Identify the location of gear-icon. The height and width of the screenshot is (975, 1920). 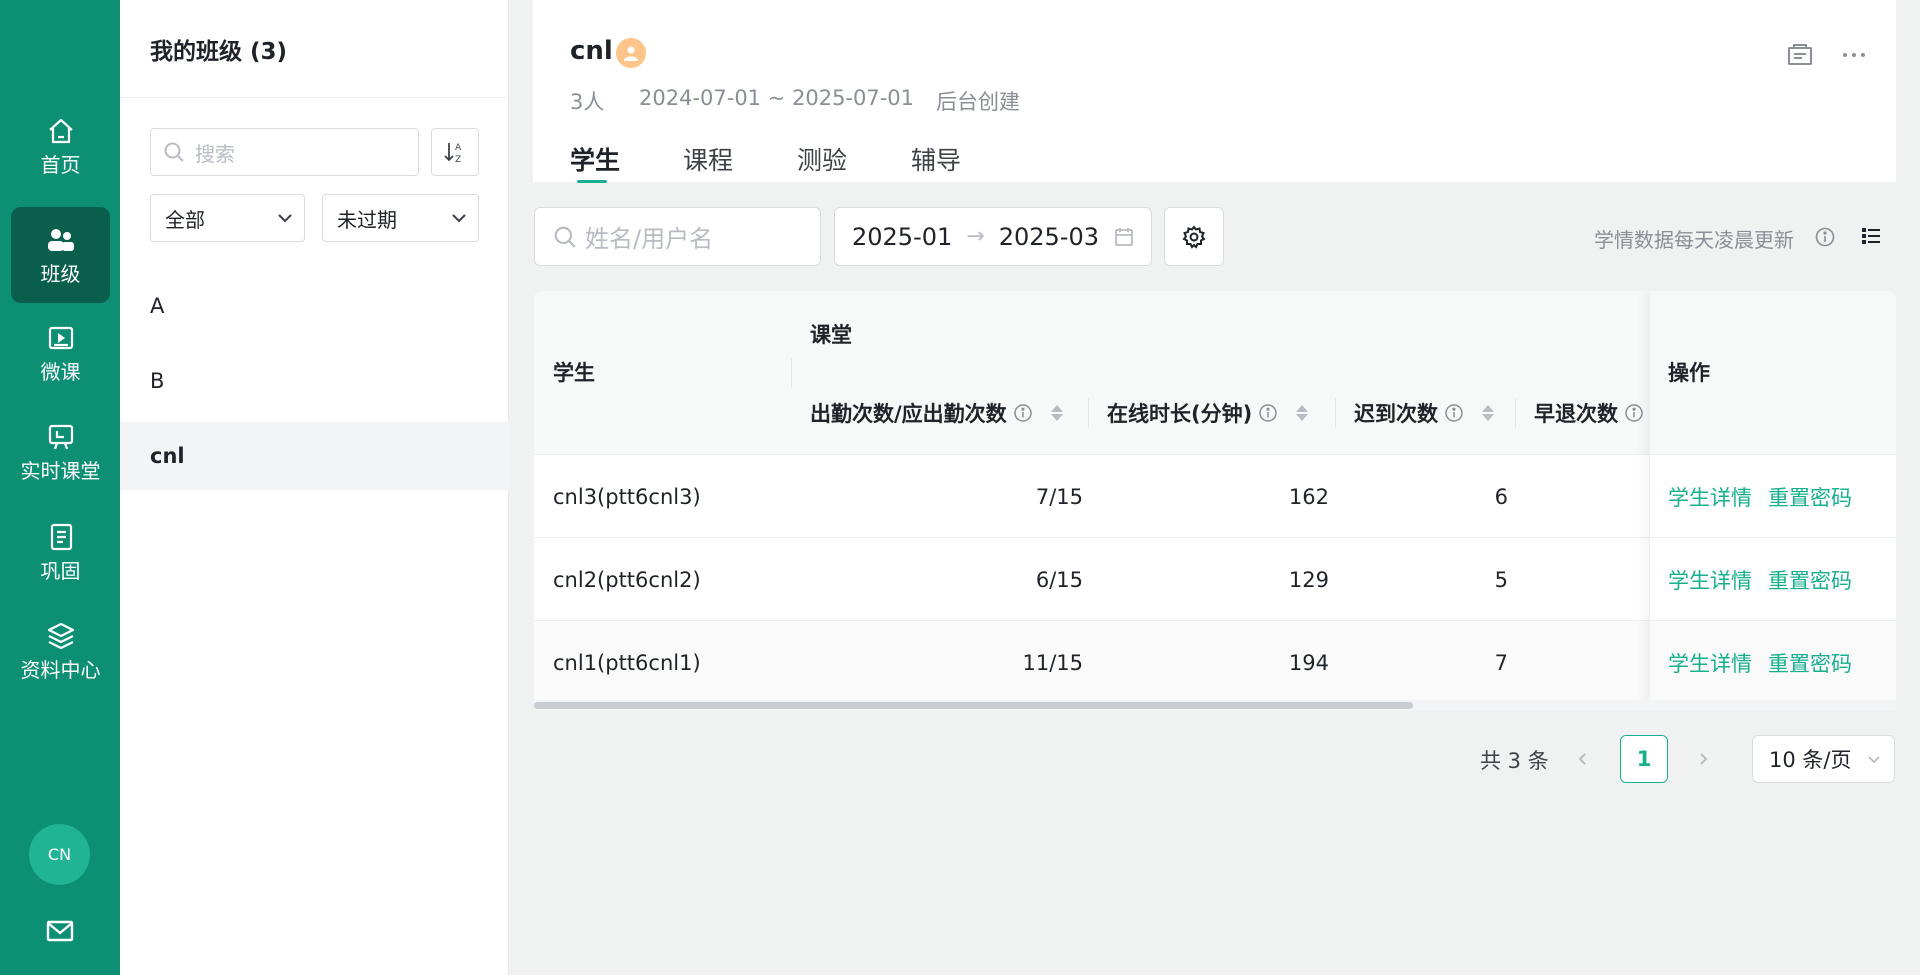
(1194, 236).